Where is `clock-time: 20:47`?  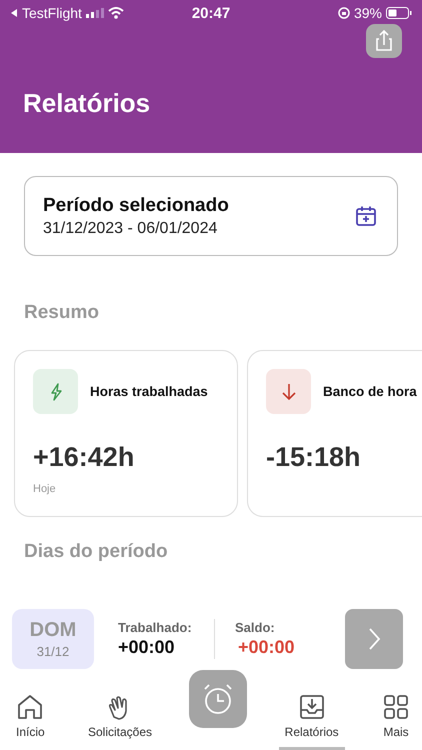
clock-time: 20:47 is located at coordinates (211, 13).